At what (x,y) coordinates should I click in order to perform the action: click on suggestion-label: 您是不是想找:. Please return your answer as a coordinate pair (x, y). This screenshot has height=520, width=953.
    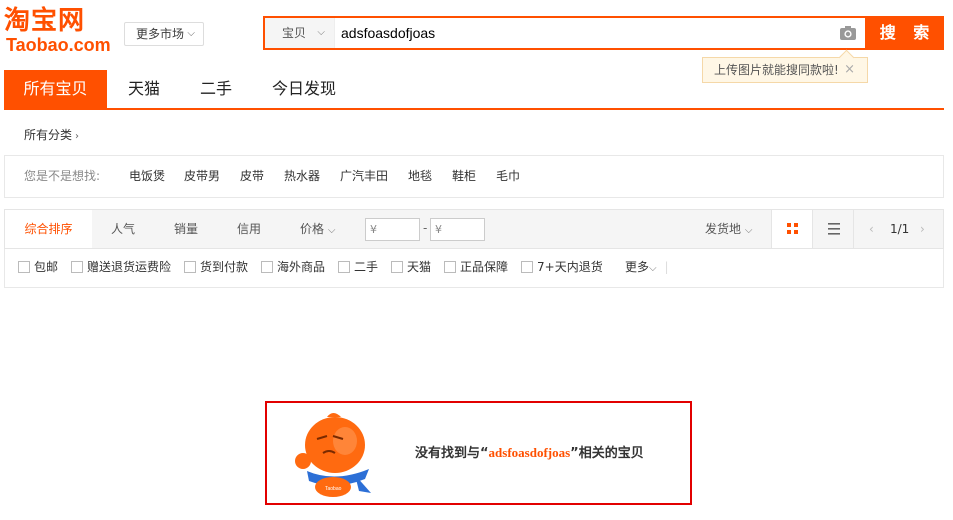
    Looking at the image, I should click on (62, 176).